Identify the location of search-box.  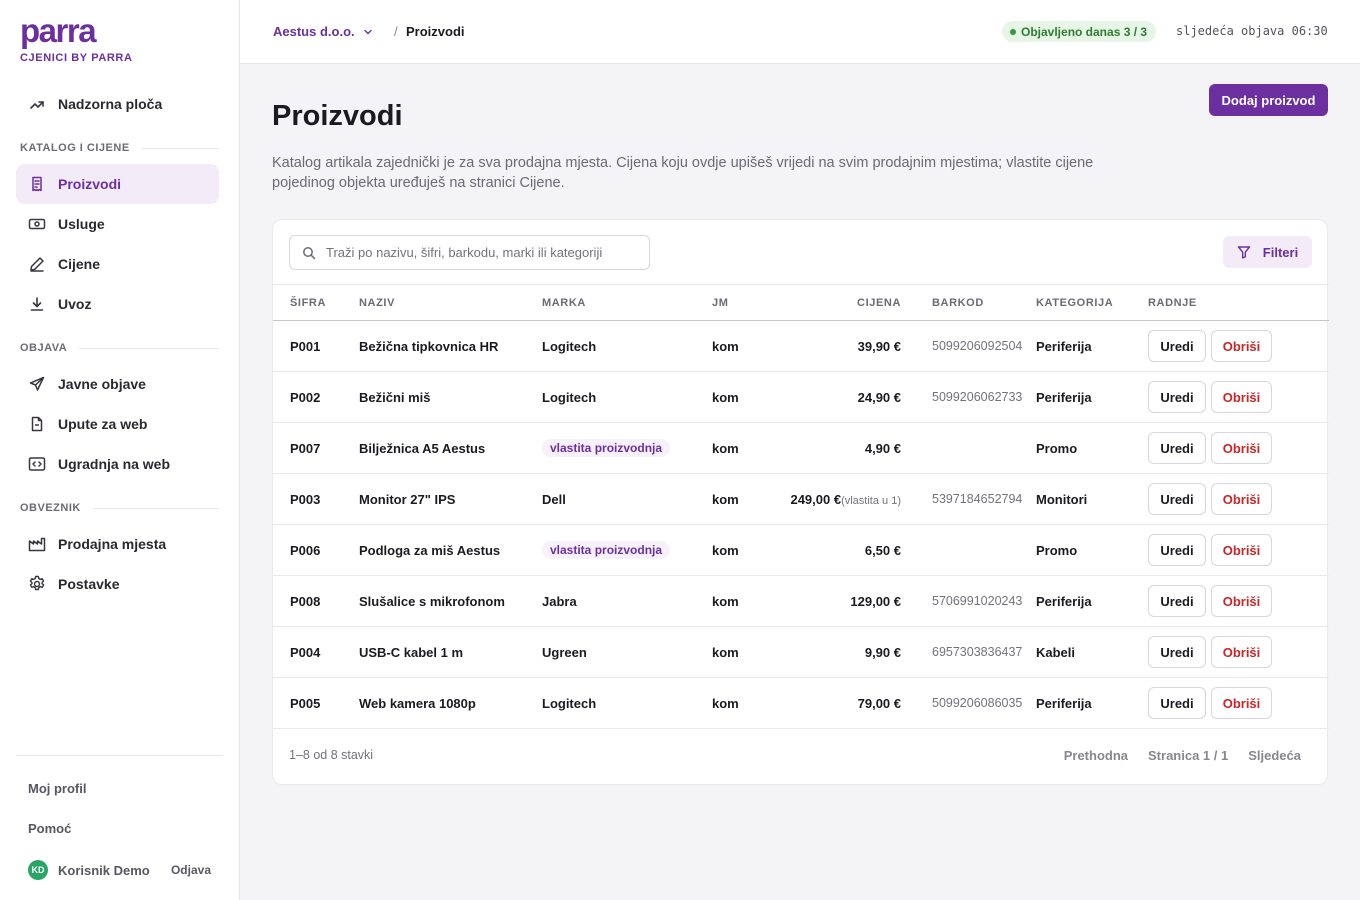
(469, 252).